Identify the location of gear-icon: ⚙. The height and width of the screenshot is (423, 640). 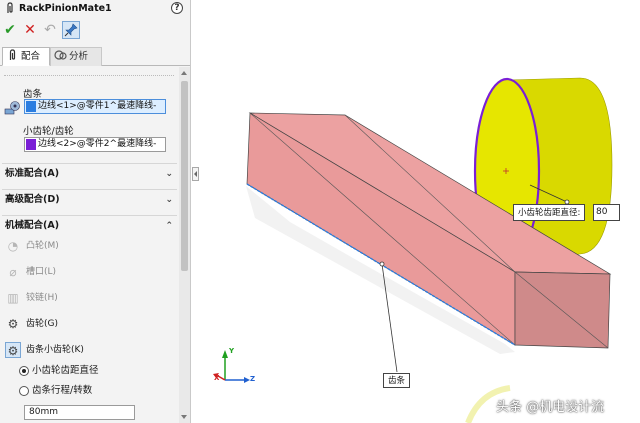
(13, 324).